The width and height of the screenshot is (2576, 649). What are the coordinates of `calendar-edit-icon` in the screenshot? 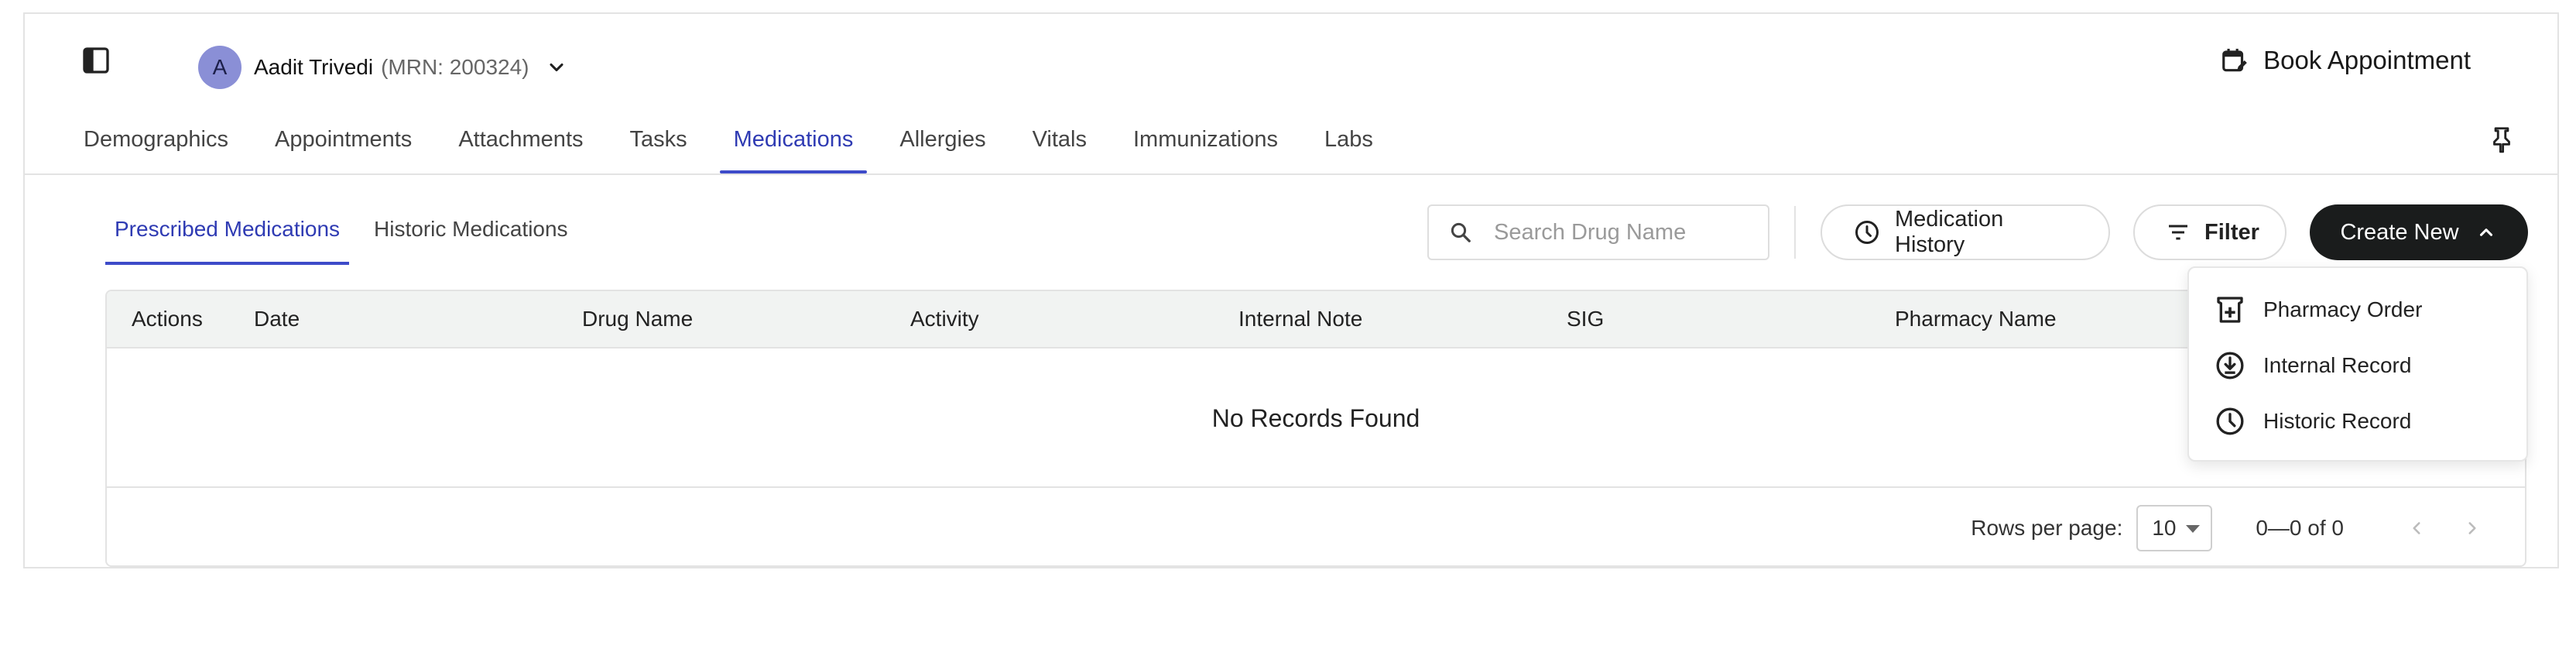 It's located at (2235, 60).